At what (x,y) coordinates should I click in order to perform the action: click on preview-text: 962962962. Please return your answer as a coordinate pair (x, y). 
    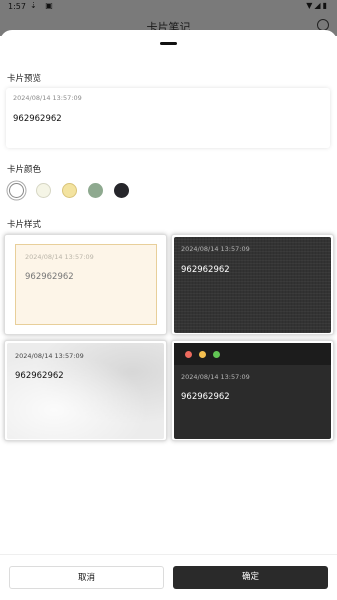
    Looking at the image, I should click on (37, 119).